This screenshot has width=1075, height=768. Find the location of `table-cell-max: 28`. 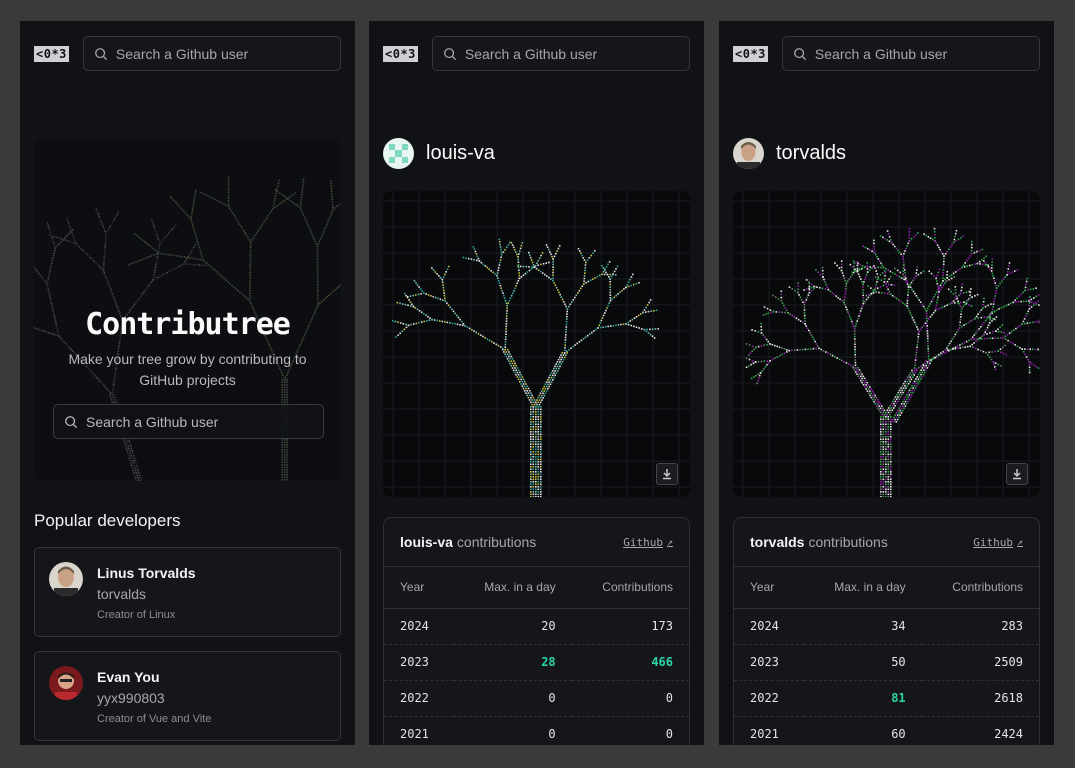

table-cell-max: 28 is located at coordinates (512, 662).